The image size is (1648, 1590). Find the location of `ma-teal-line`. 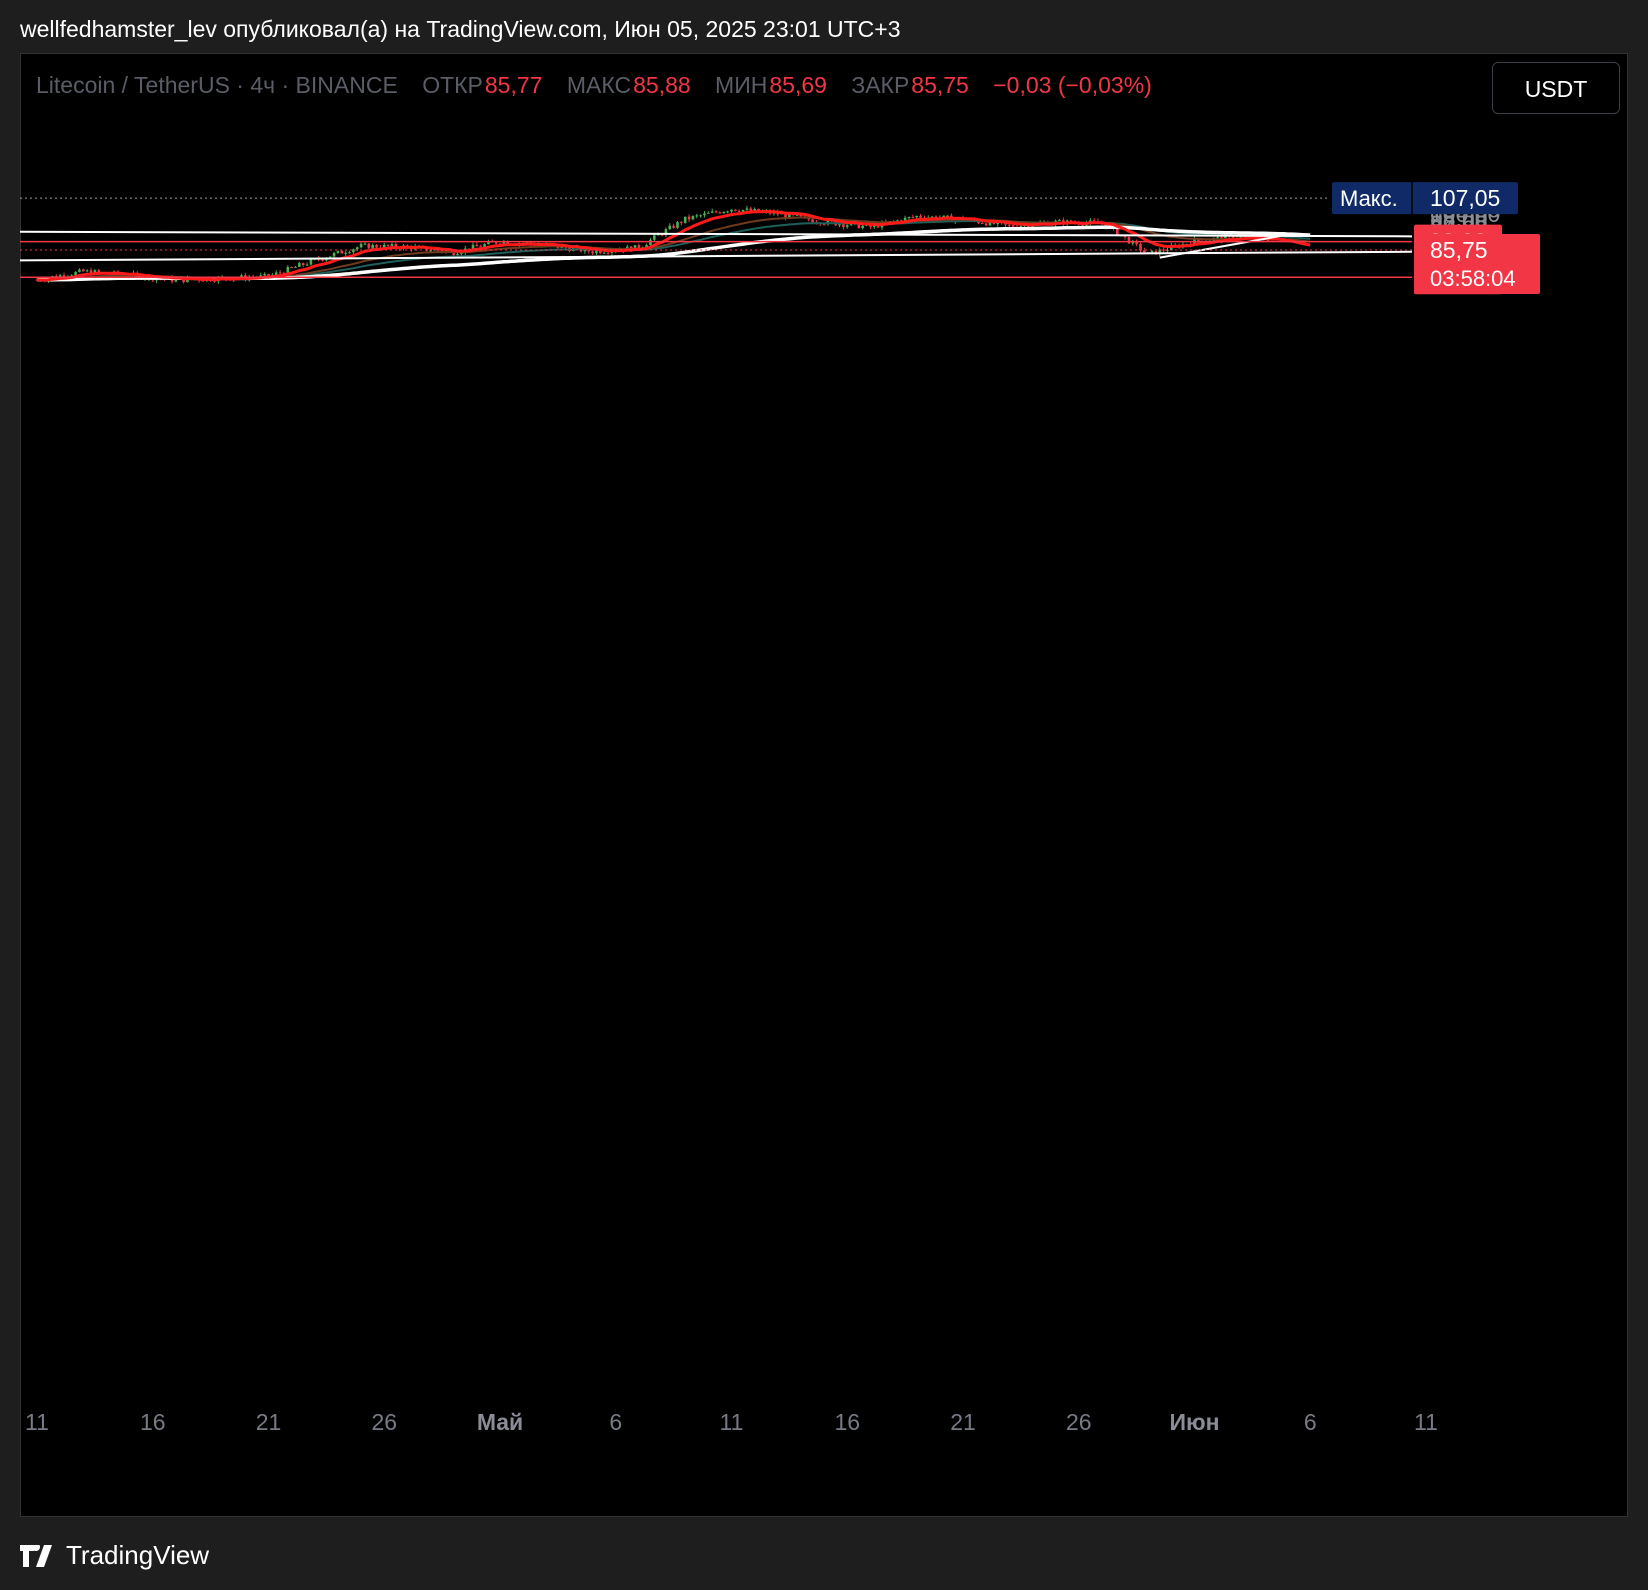

ma-teal-line is located at coordinates (674, 250).